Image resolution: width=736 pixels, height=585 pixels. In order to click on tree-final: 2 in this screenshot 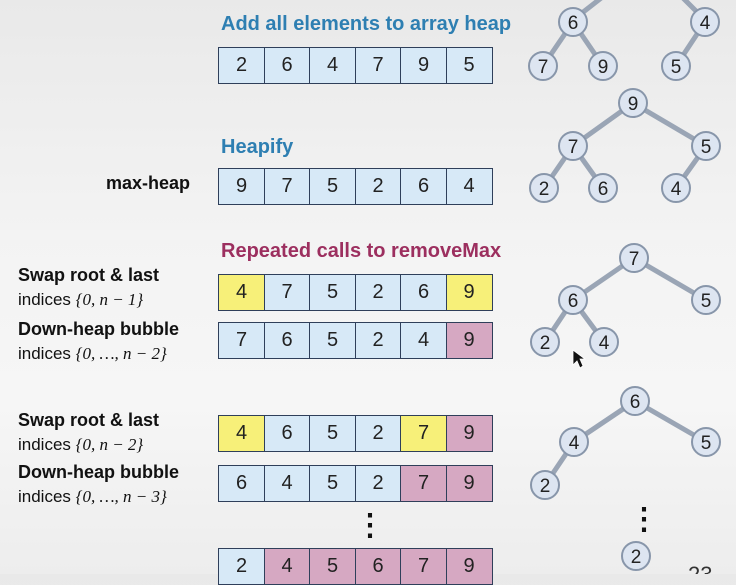, I will do `click(636, 556)`.